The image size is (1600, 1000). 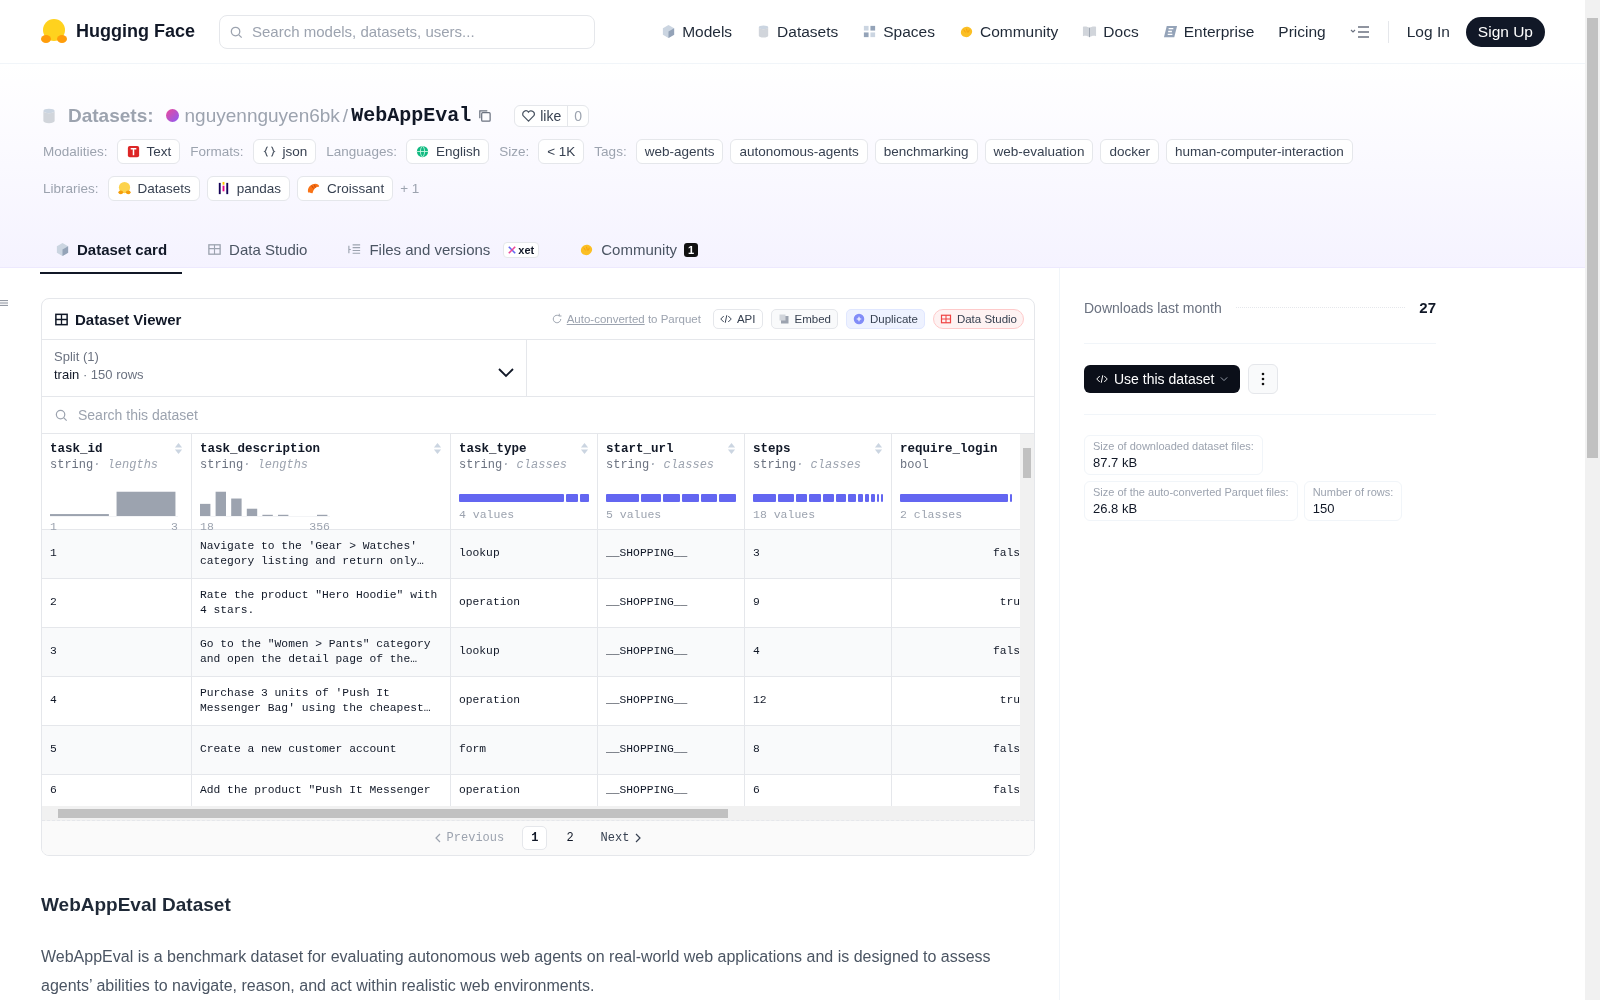 I want to click on column-name: task_id, so click(x=76, y=449).